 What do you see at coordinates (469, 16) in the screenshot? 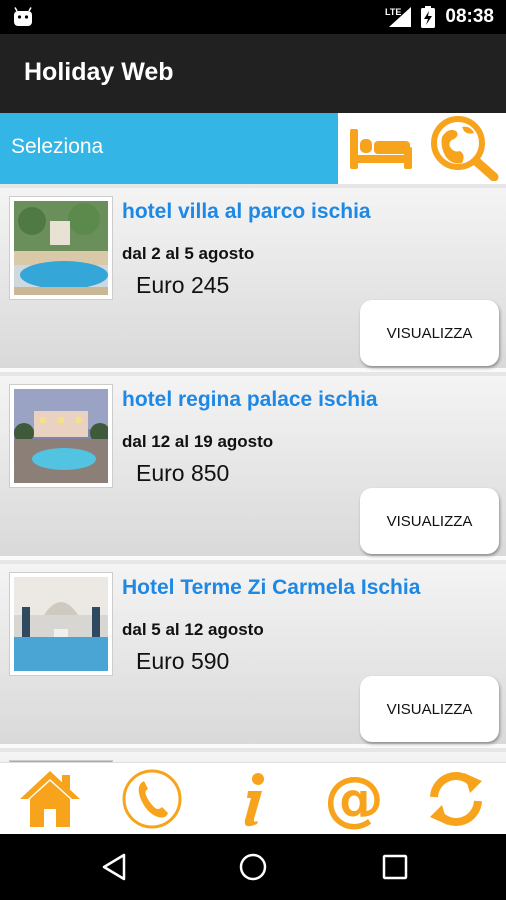
I see `clock: 08:38` at bounding box center [469, 16].